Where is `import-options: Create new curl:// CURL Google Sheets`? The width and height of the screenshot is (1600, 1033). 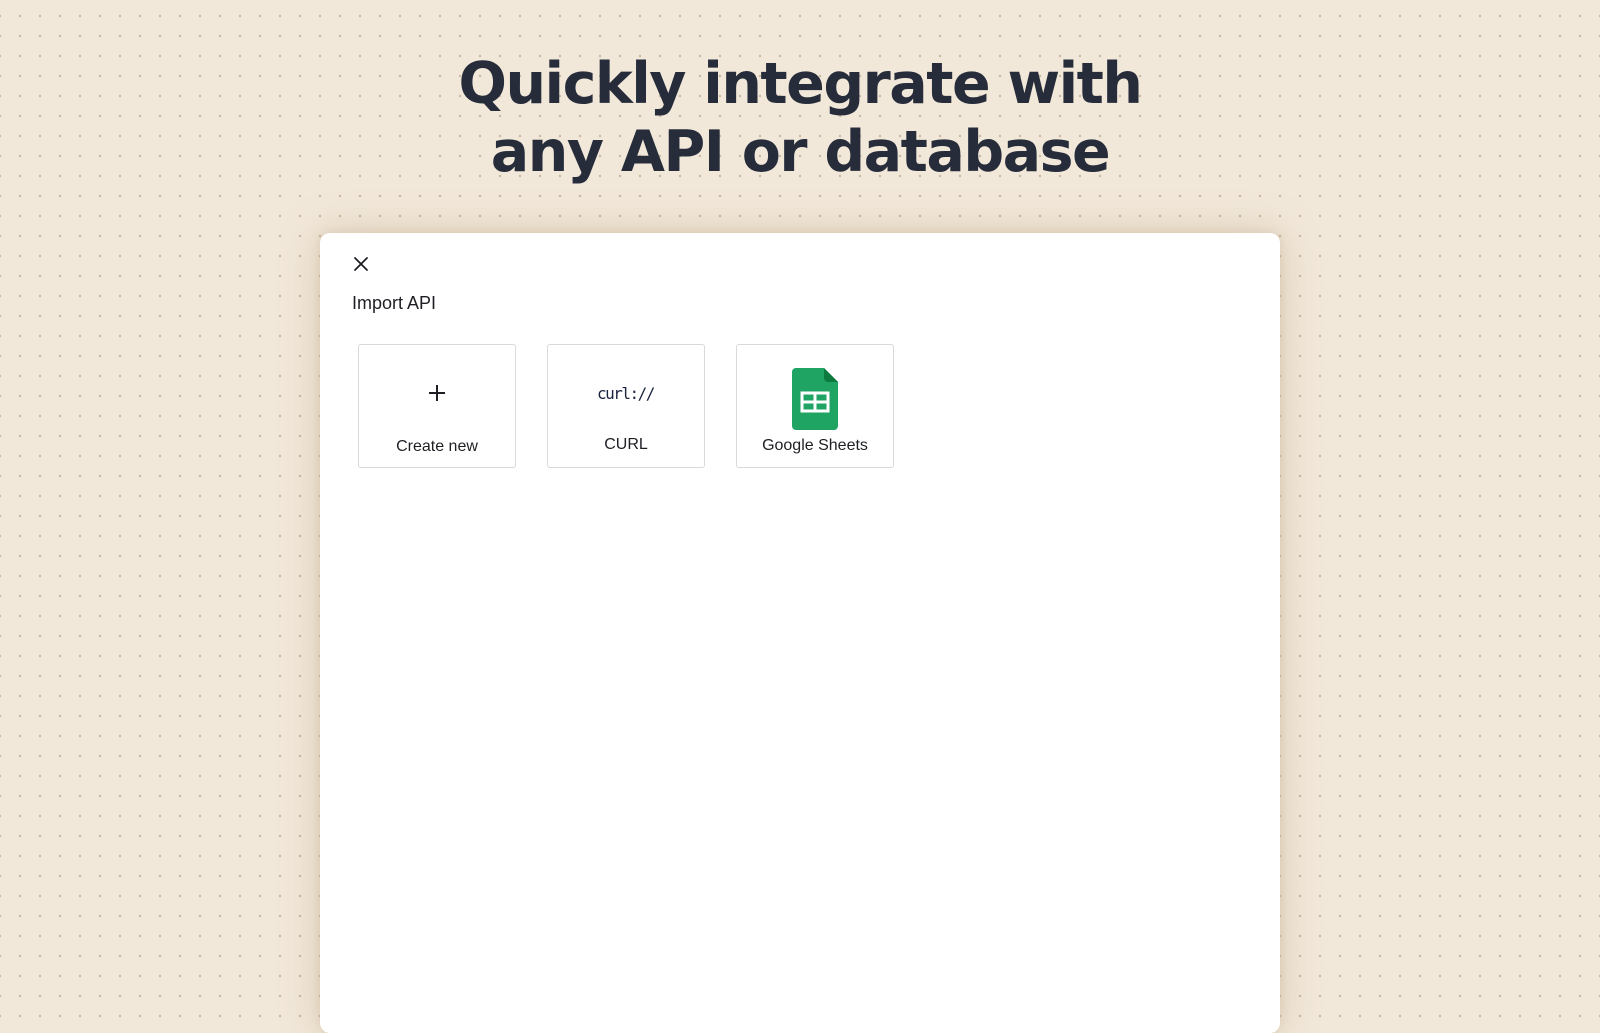 import-options: Create new curl:// CURL Google Sheets is located at coordinates (626, 406).